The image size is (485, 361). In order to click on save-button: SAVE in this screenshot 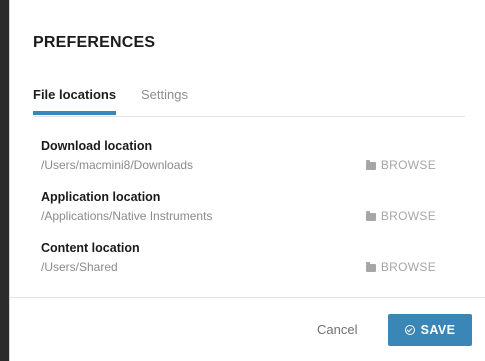, I will do `click(430, 330)`.